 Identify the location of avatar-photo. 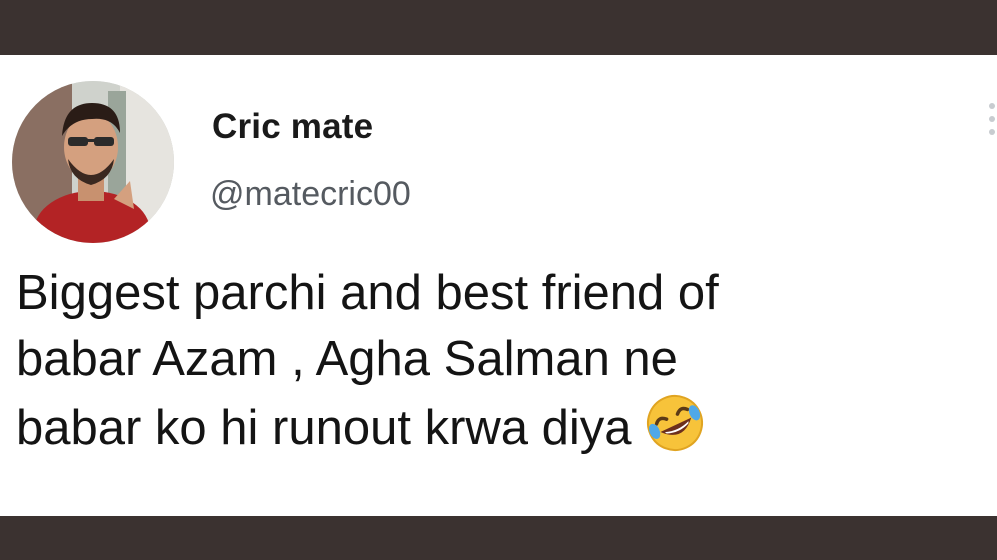
(93, 162).